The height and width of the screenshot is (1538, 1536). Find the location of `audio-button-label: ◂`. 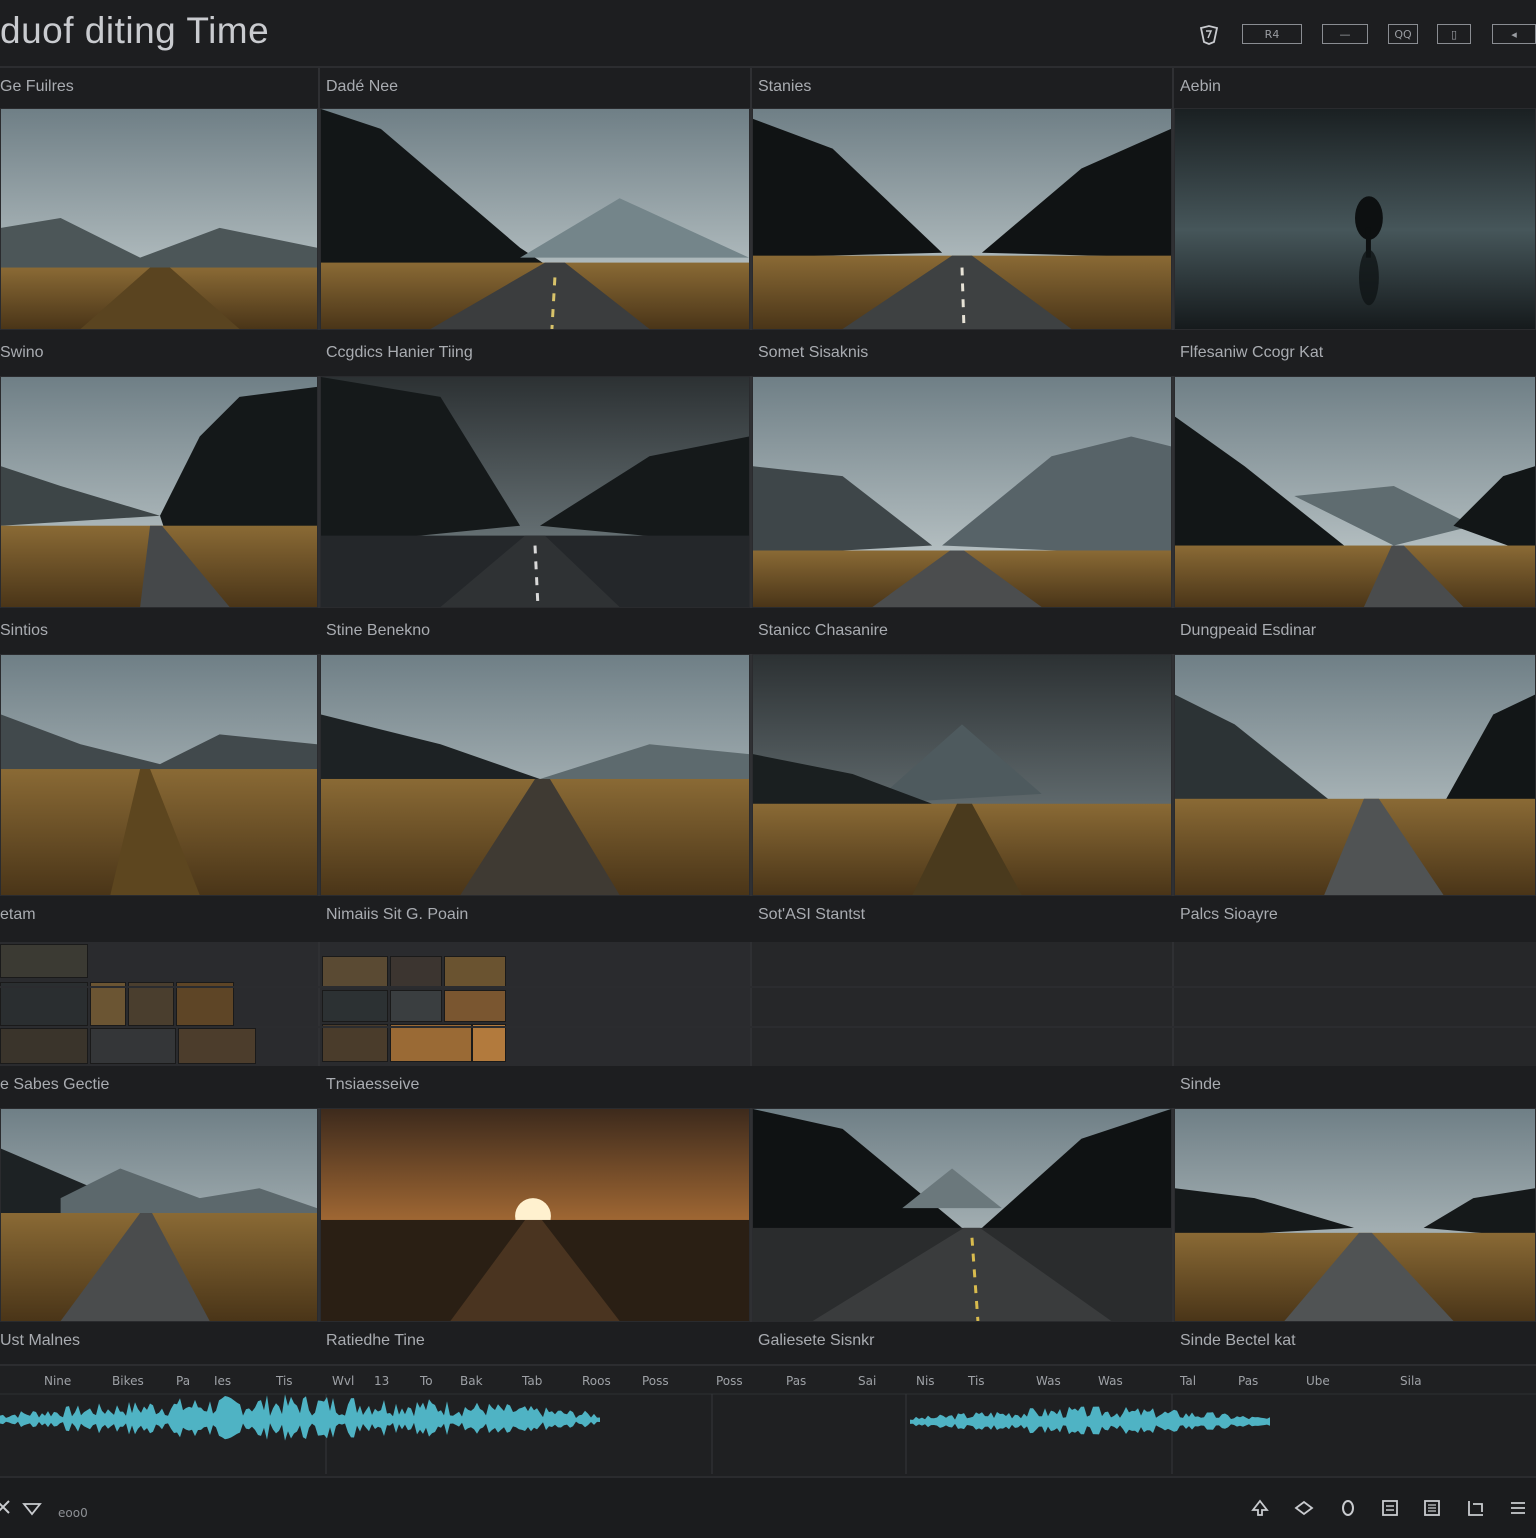

audio-button-label: ◂ is located at coordinates (1514, 34).